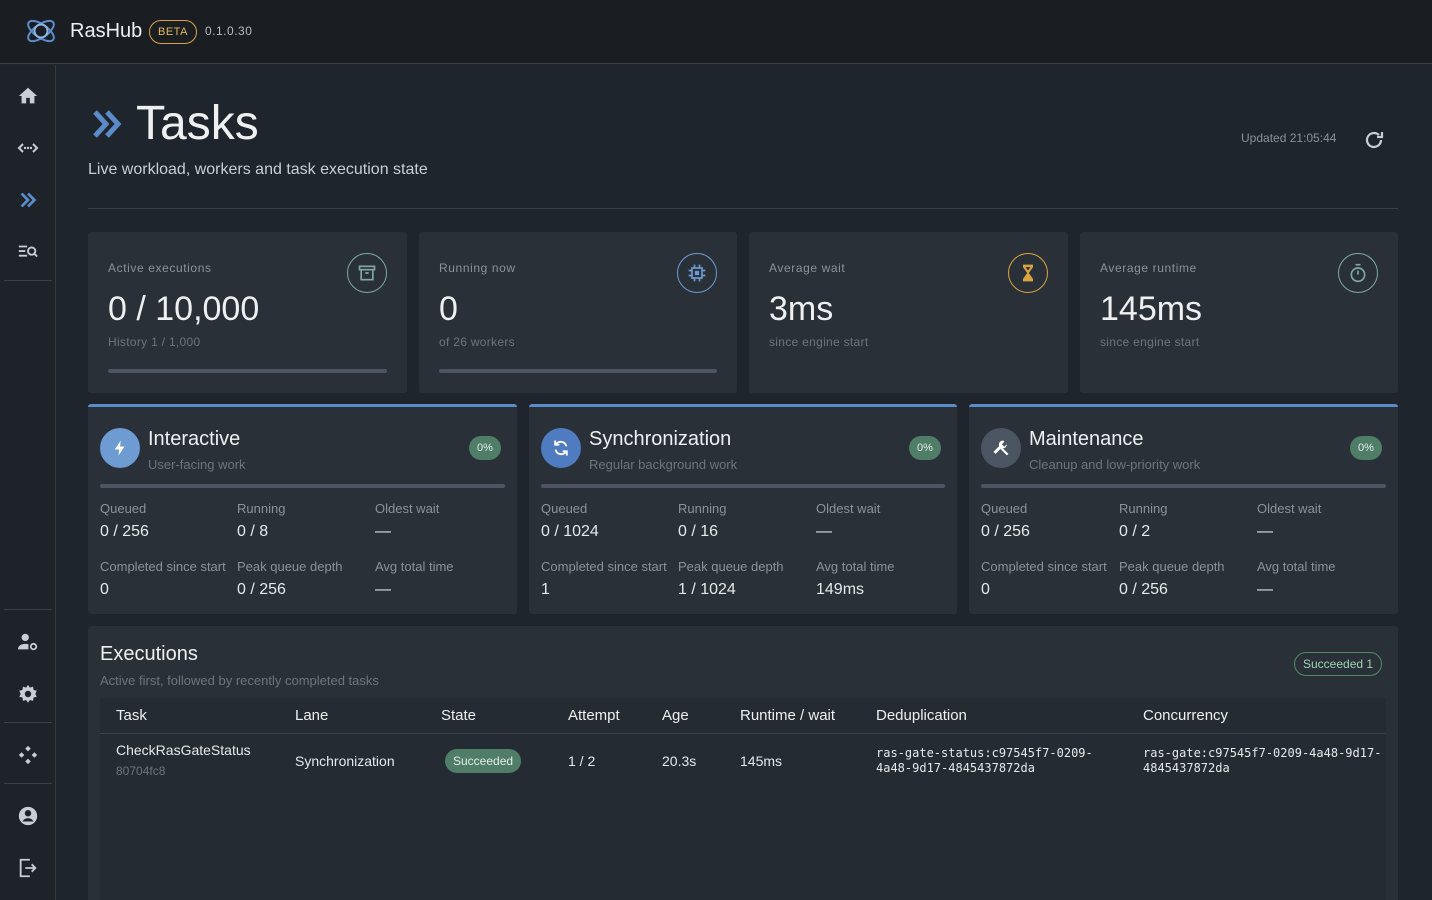 Image resolution: width=1432 pixels, height=900 pixels. I want to click on column-header-attempt: Attempt, so click(594, 715).